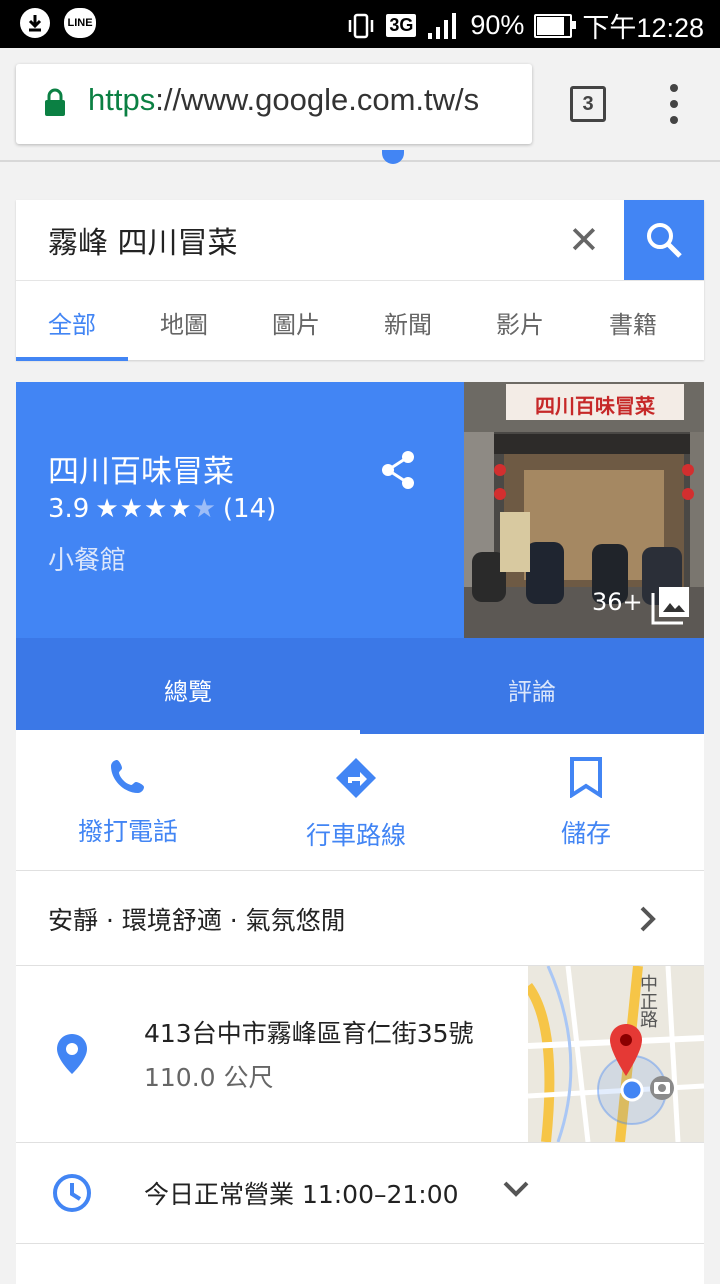 The image size is (720, 1284). Describe the element at coordinates (87, 561) in the screenshot. I see `place-category: 小餐館` at that location.